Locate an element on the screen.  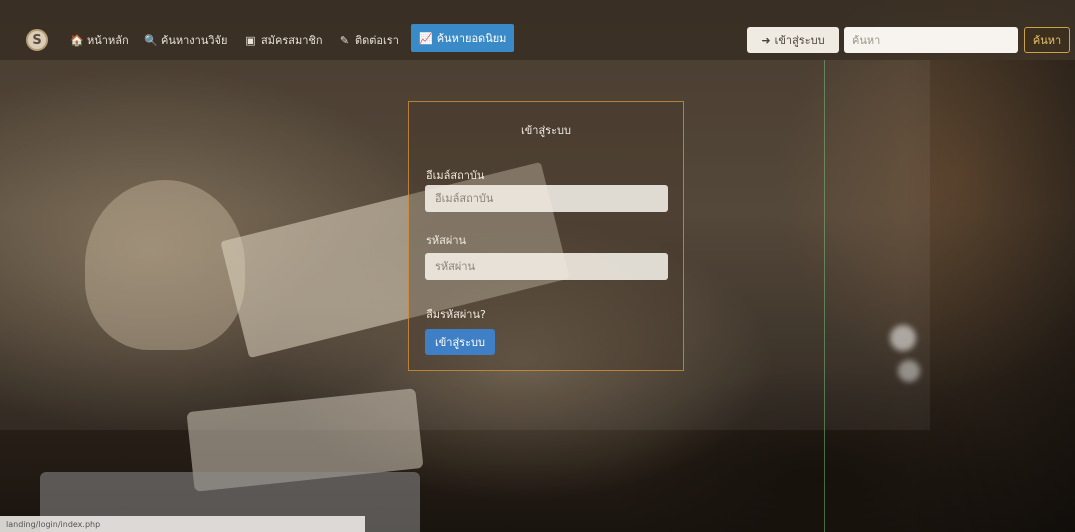
nav-item-label: หน้าหลัก is located at coordinates (108, 40).